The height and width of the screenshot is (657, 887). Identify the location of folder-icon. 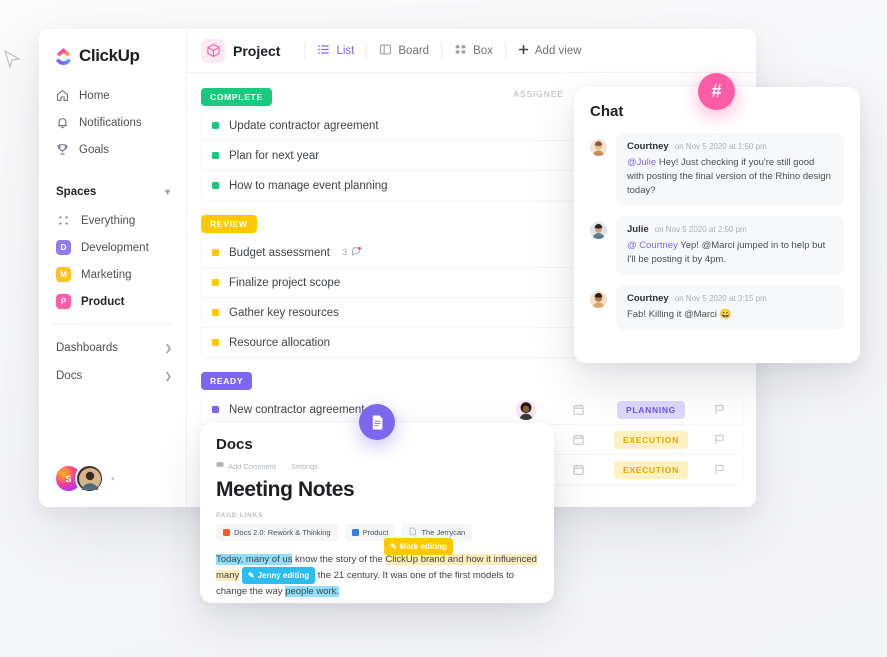
(355, 532).